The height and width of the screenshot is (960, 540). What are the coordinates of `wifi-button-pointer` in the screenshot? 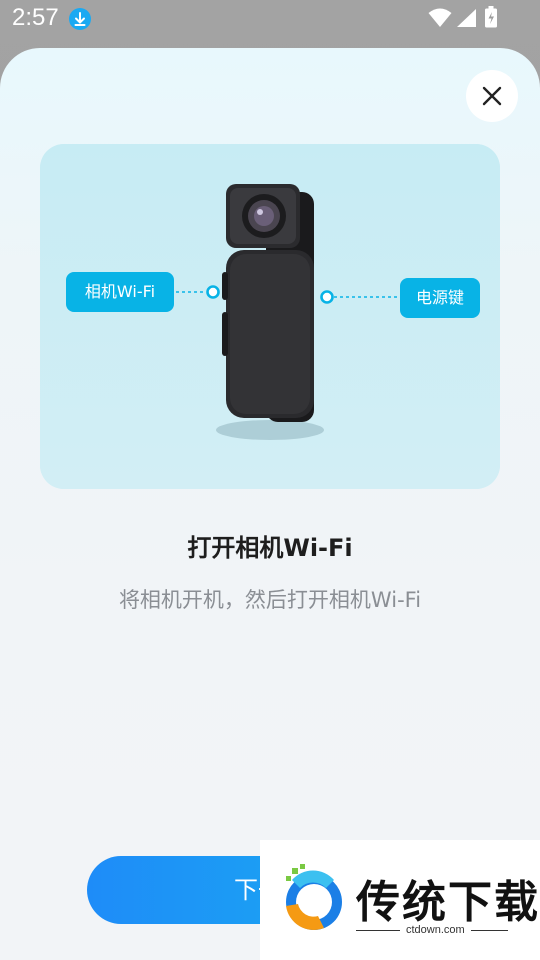 It's located at (198, 292).